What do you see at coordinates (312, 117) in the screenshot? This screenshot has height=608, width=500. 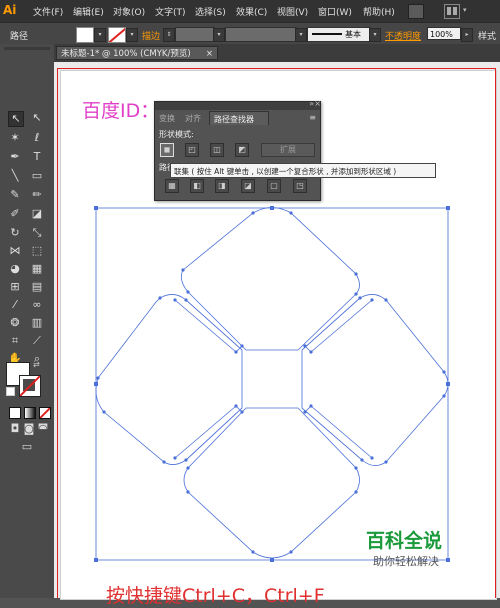 I see `panel-menu-icon: ≡` at bounding box center [312, 117].